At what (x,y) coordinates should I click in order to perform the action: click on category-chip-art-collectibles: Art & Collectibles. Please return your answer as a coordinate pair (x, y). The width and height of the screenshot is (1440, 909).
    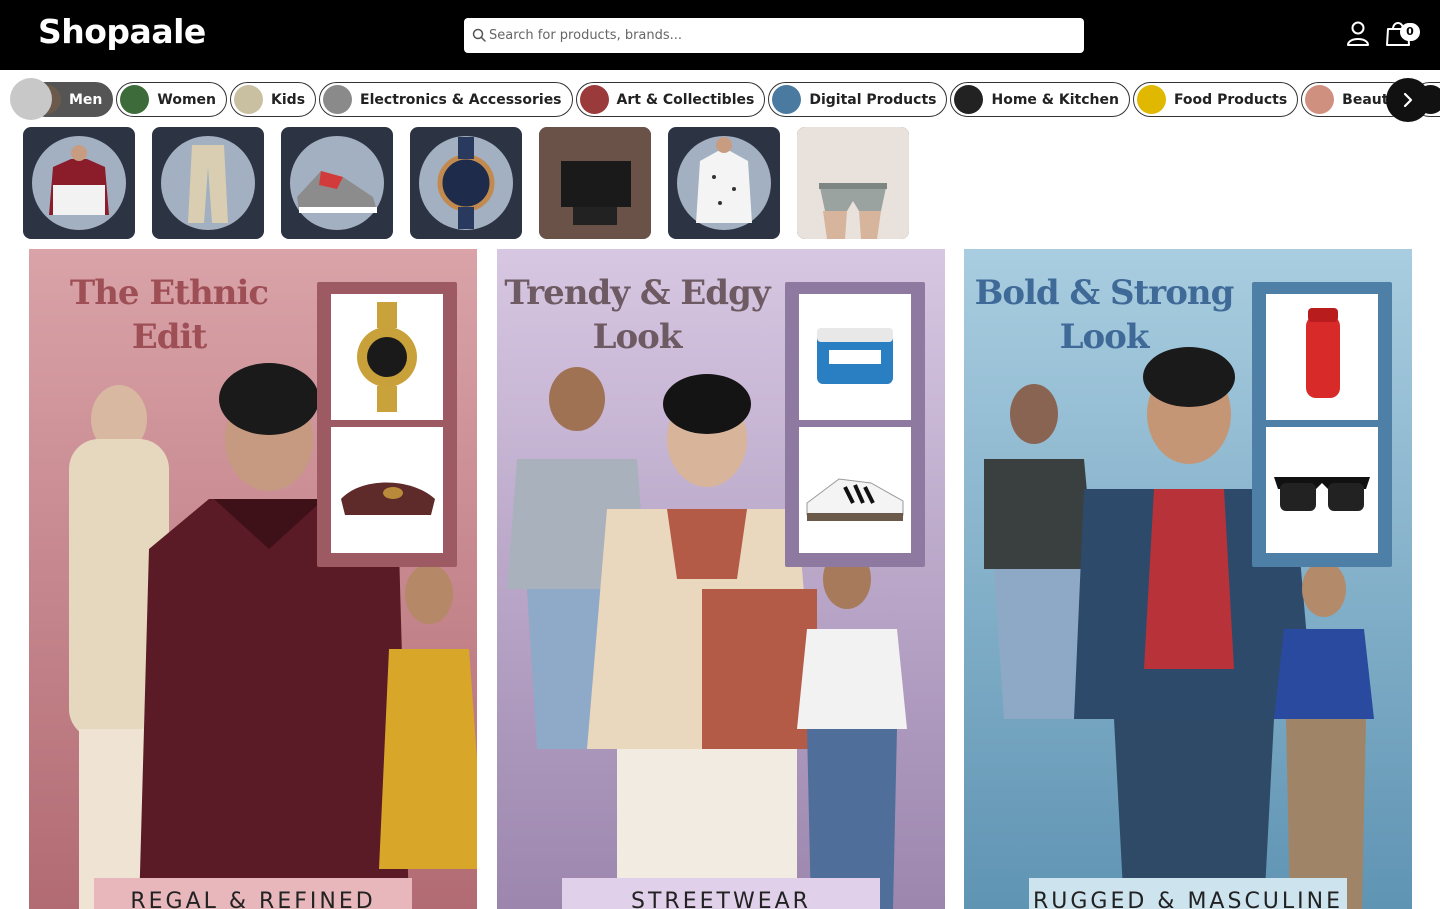
    Looking at the image, I should click on (670, 99).